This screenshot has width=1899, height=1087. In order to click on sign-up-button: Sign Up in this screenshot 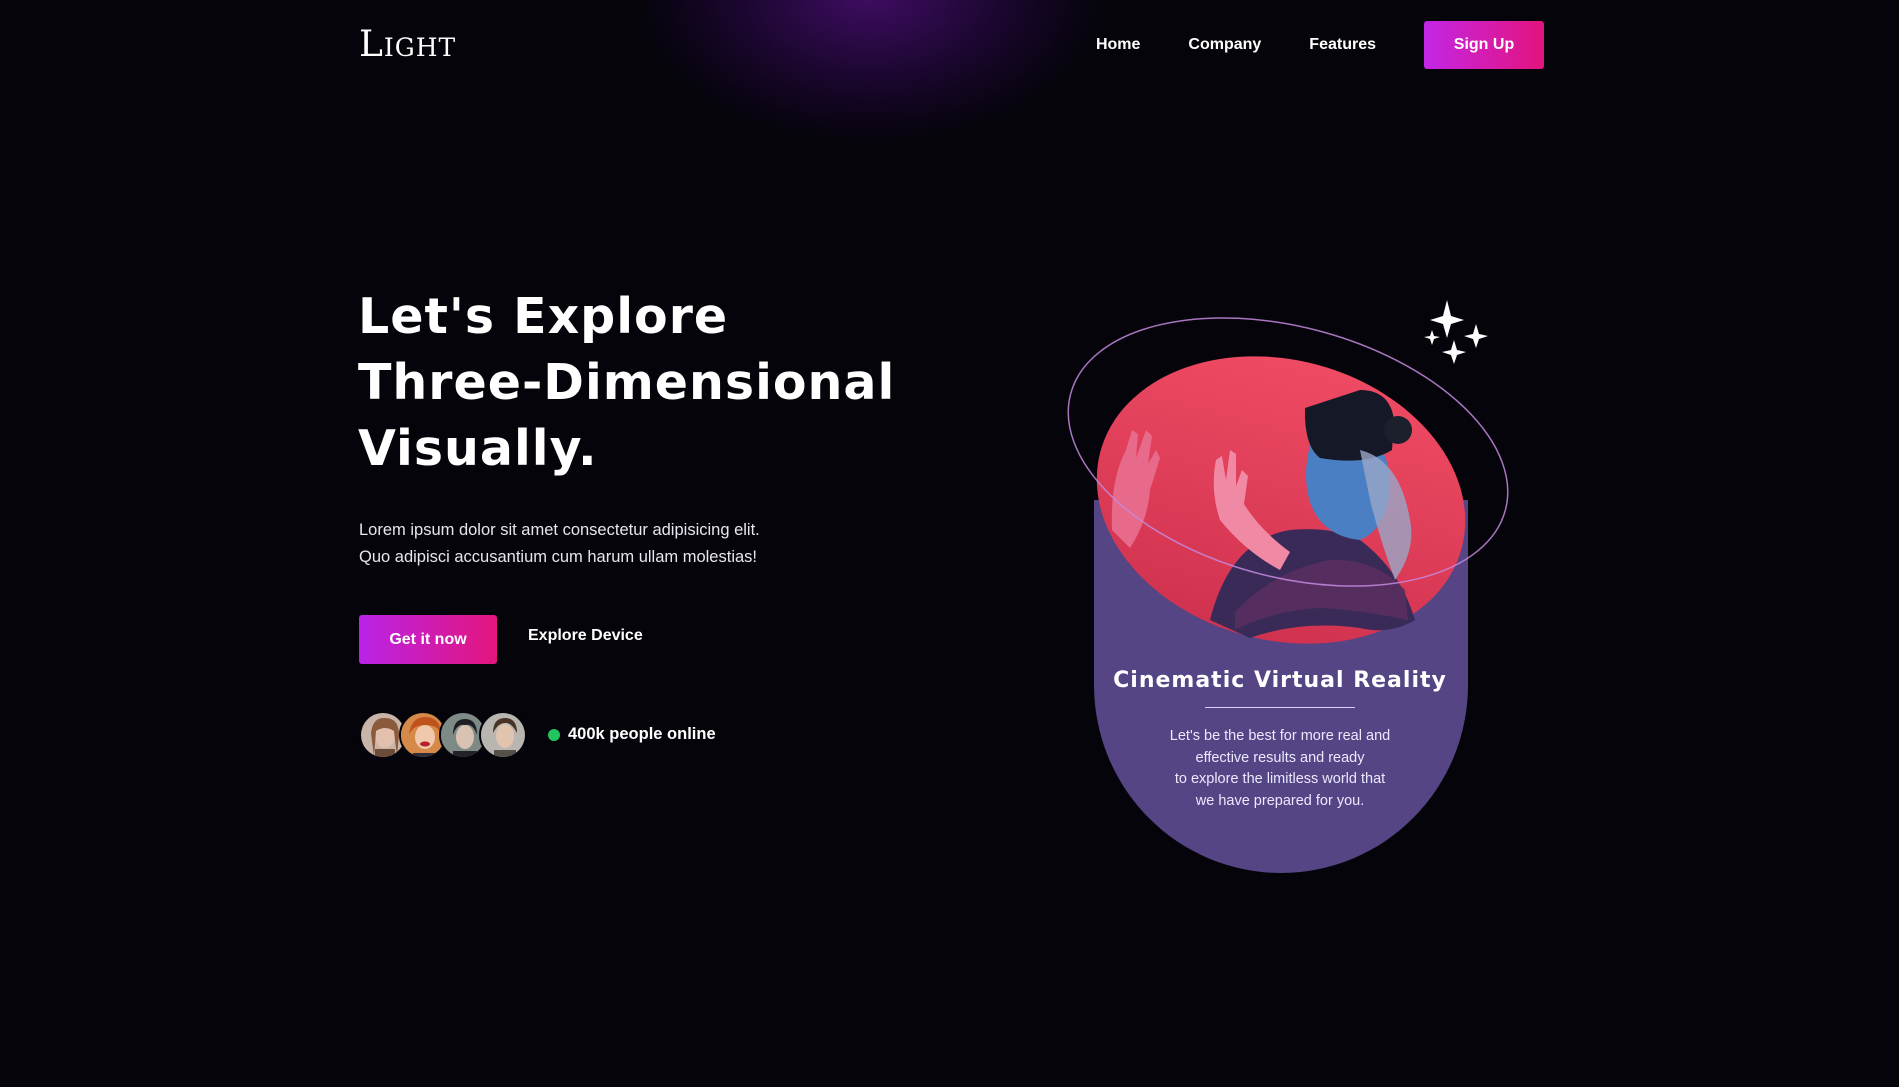, I will do `click(1484, 45)`.